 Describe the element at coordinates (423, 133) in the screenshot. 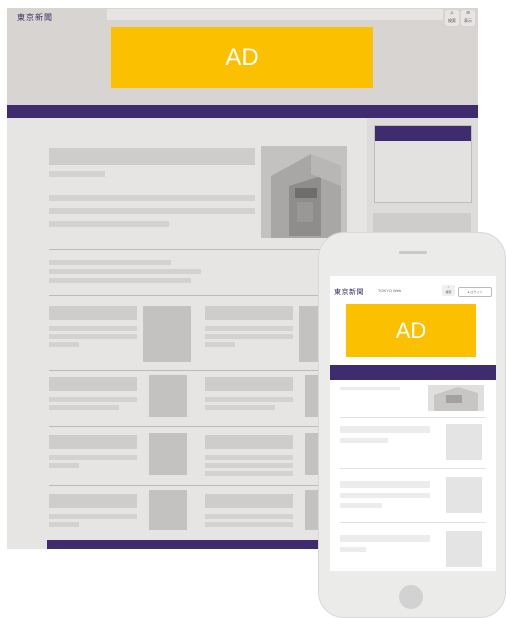

I see `sidebar-widget-header` at that location.